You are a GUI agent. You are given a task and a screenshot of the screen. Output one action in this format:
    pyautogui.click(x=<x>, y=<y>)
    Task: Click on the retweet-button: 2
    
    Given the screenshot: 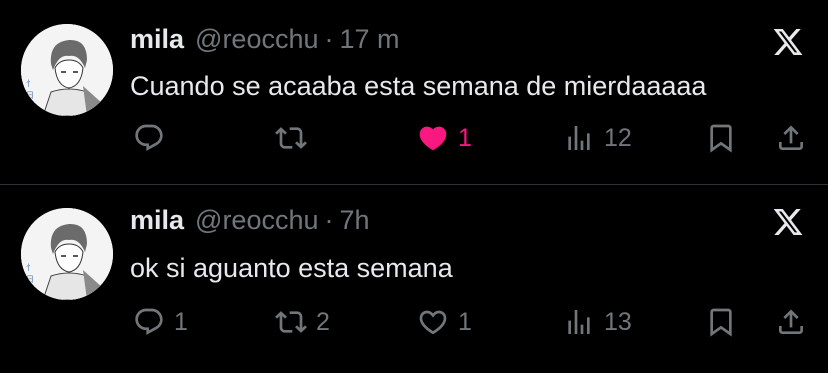 What is the action you would take?
    pyautogui.click(x=302, y=322)
    